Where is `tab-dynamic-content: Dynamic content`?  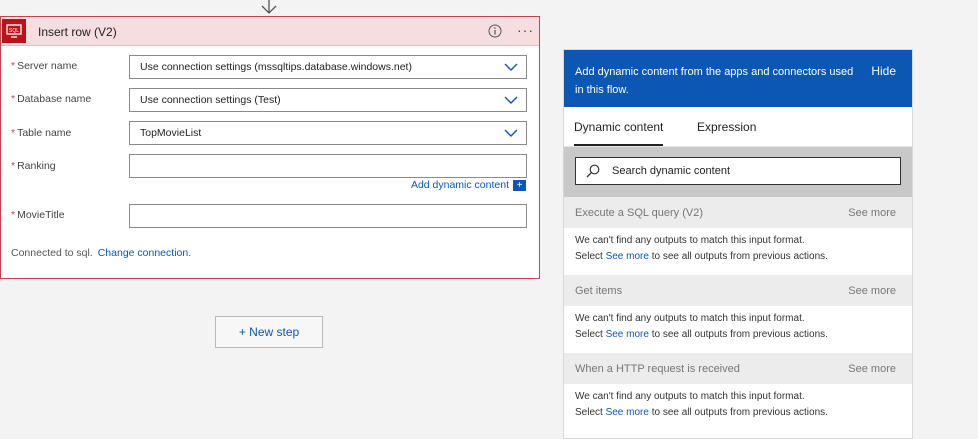
tab-dynamic-content: Dynamic content is located at coordinates (619, 133).